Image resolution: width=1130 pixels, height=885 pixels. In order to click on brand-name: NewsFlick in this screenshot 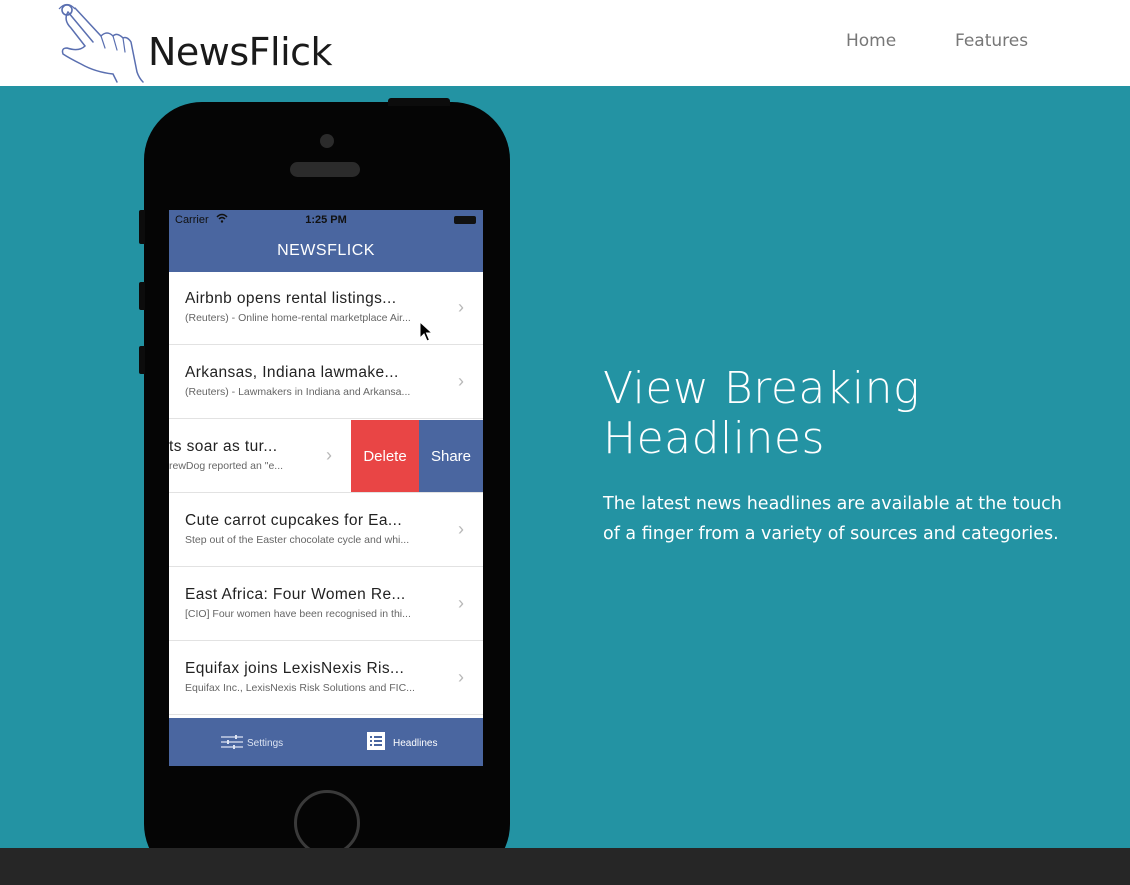, I will do `click(240, 52)`.